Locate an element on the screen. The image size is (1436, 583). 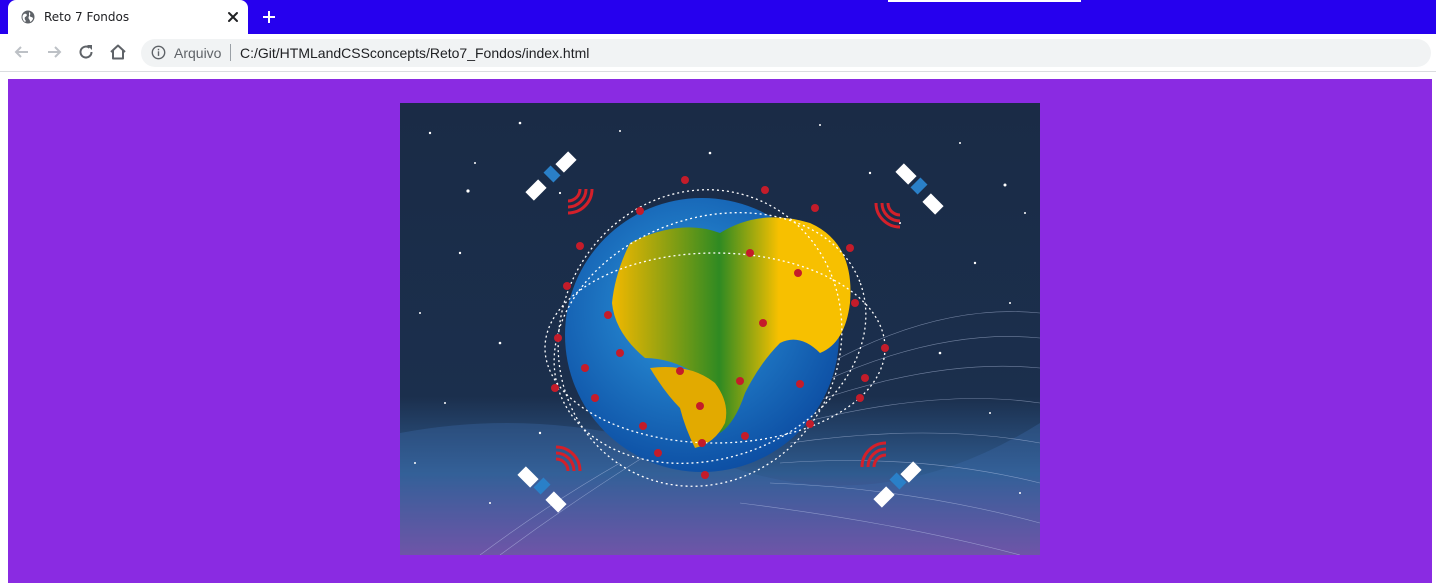
info-icon is located at coordinates (158, 52).